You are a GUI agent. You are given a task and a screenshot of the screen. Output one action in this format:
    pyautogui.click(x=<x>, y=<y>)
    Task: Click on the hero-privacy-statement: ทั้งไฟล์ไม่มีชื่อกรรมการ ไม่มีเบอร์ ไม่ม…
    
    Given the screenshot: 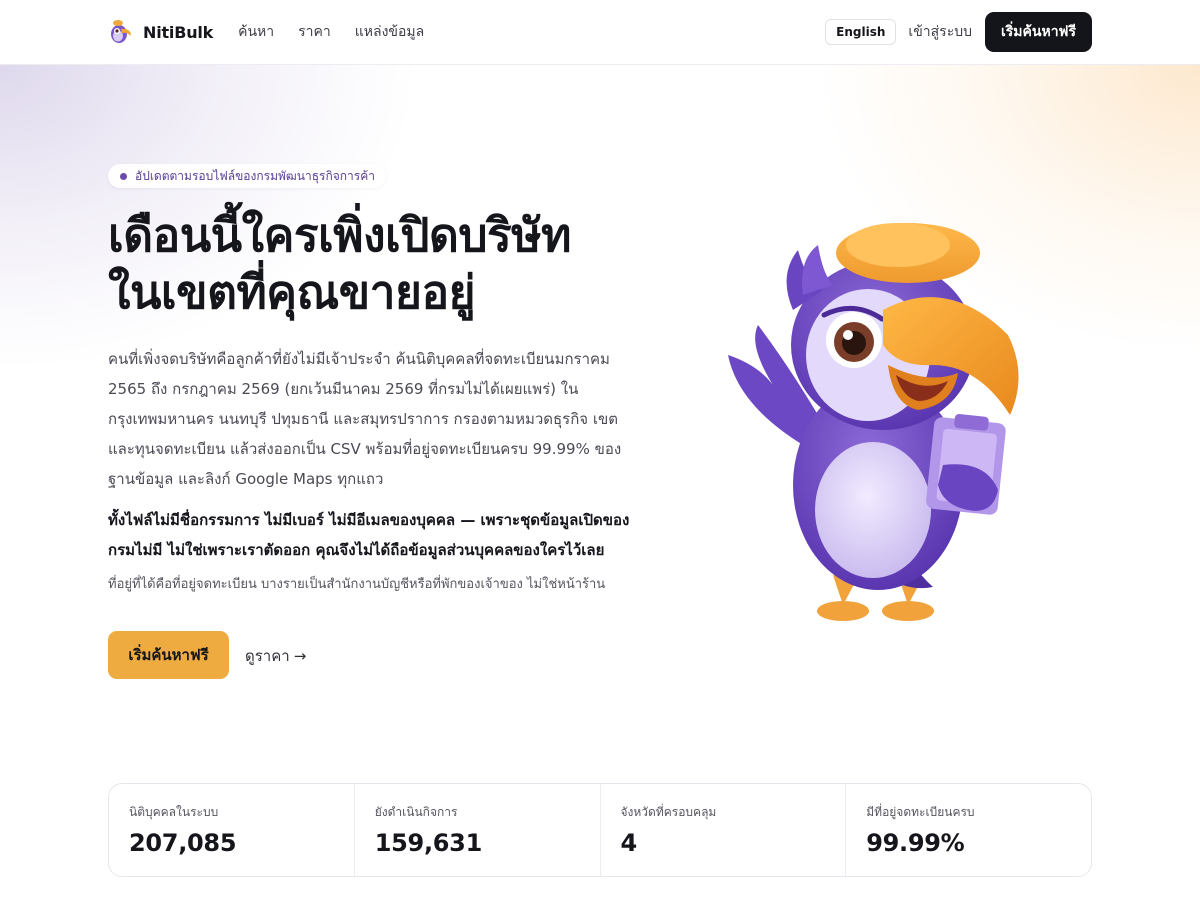 What is the action you would take?
    pyautogui.click(x=369, y=535)
    